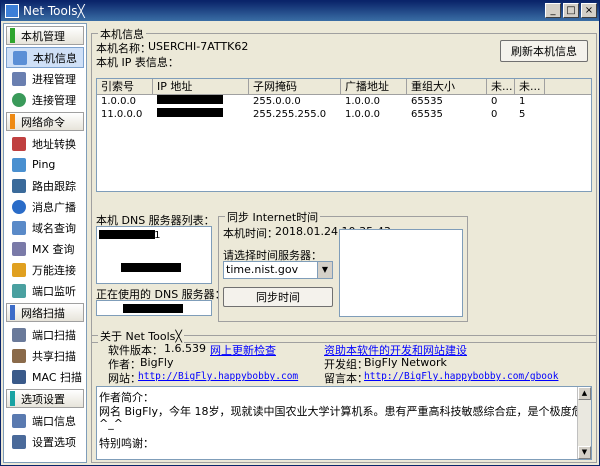 The height and width of the screenshot is (466, 600). I want to click on time-sync-log, so click(401, 273).